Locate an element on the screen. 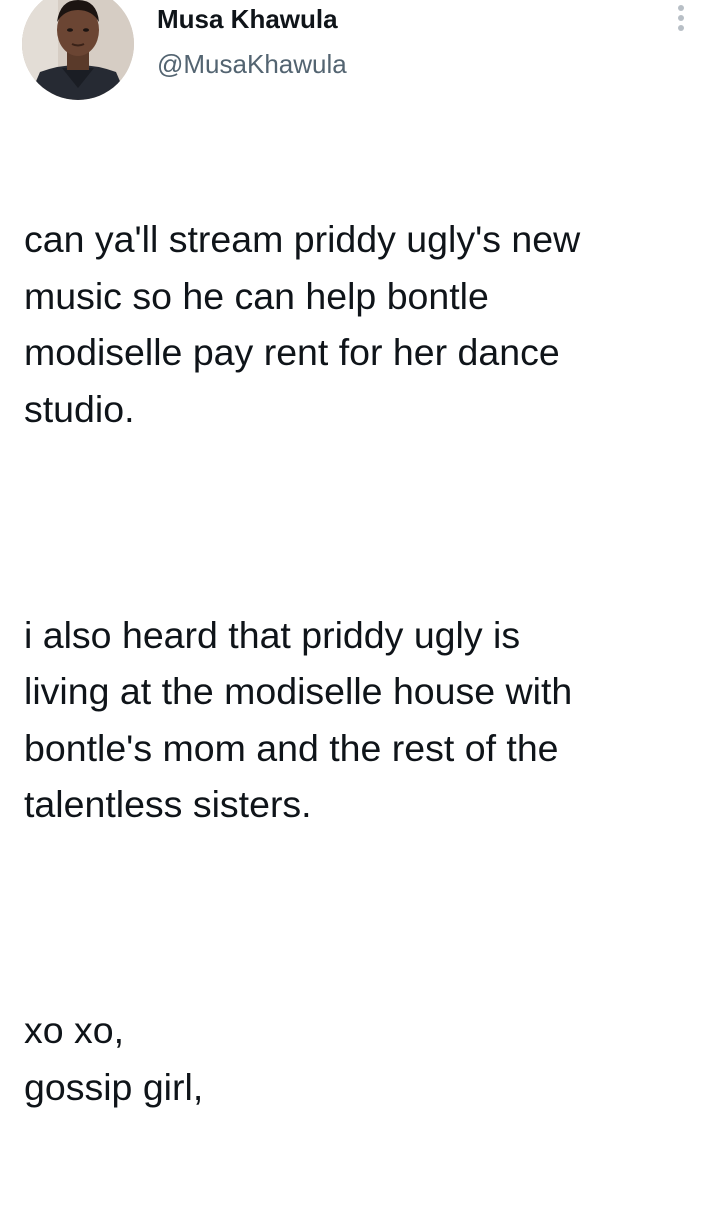  author-display-name: Musa Khawula is located at coordinates (247, 19).